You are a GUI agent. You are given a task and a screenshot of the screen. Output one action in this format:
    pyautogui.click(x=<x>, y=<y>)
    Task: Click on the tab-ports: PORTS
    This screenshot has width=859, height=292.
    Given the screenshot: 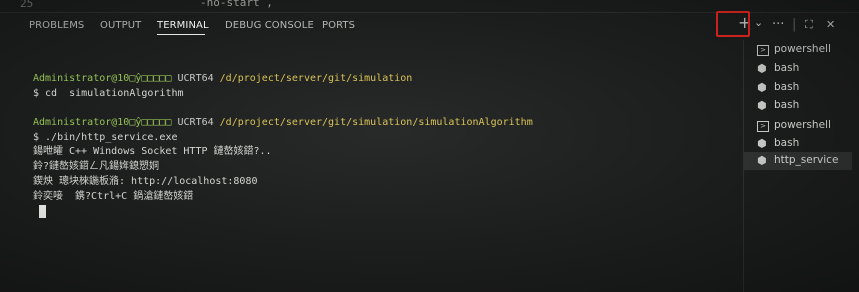 What is the action you would take?
    pyautogui.click(x=338, y=25)
    